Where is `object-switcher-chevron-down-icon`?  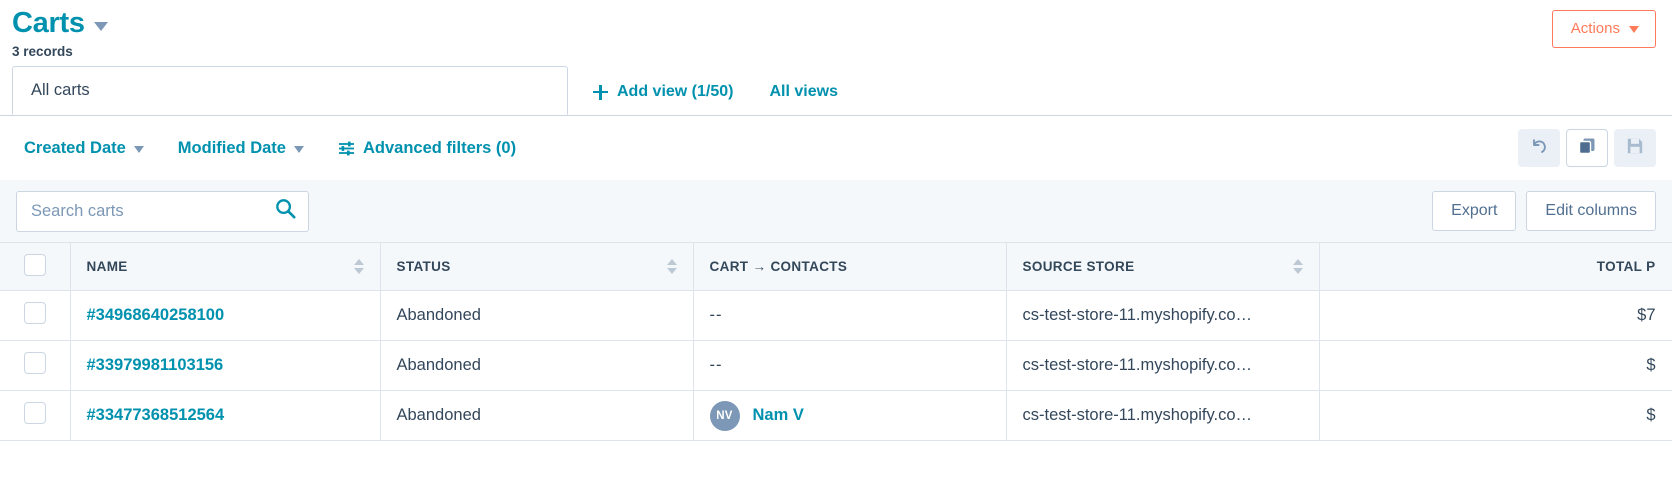 object-switcher-chevron-down-icon is located at coordinates (100, 26).